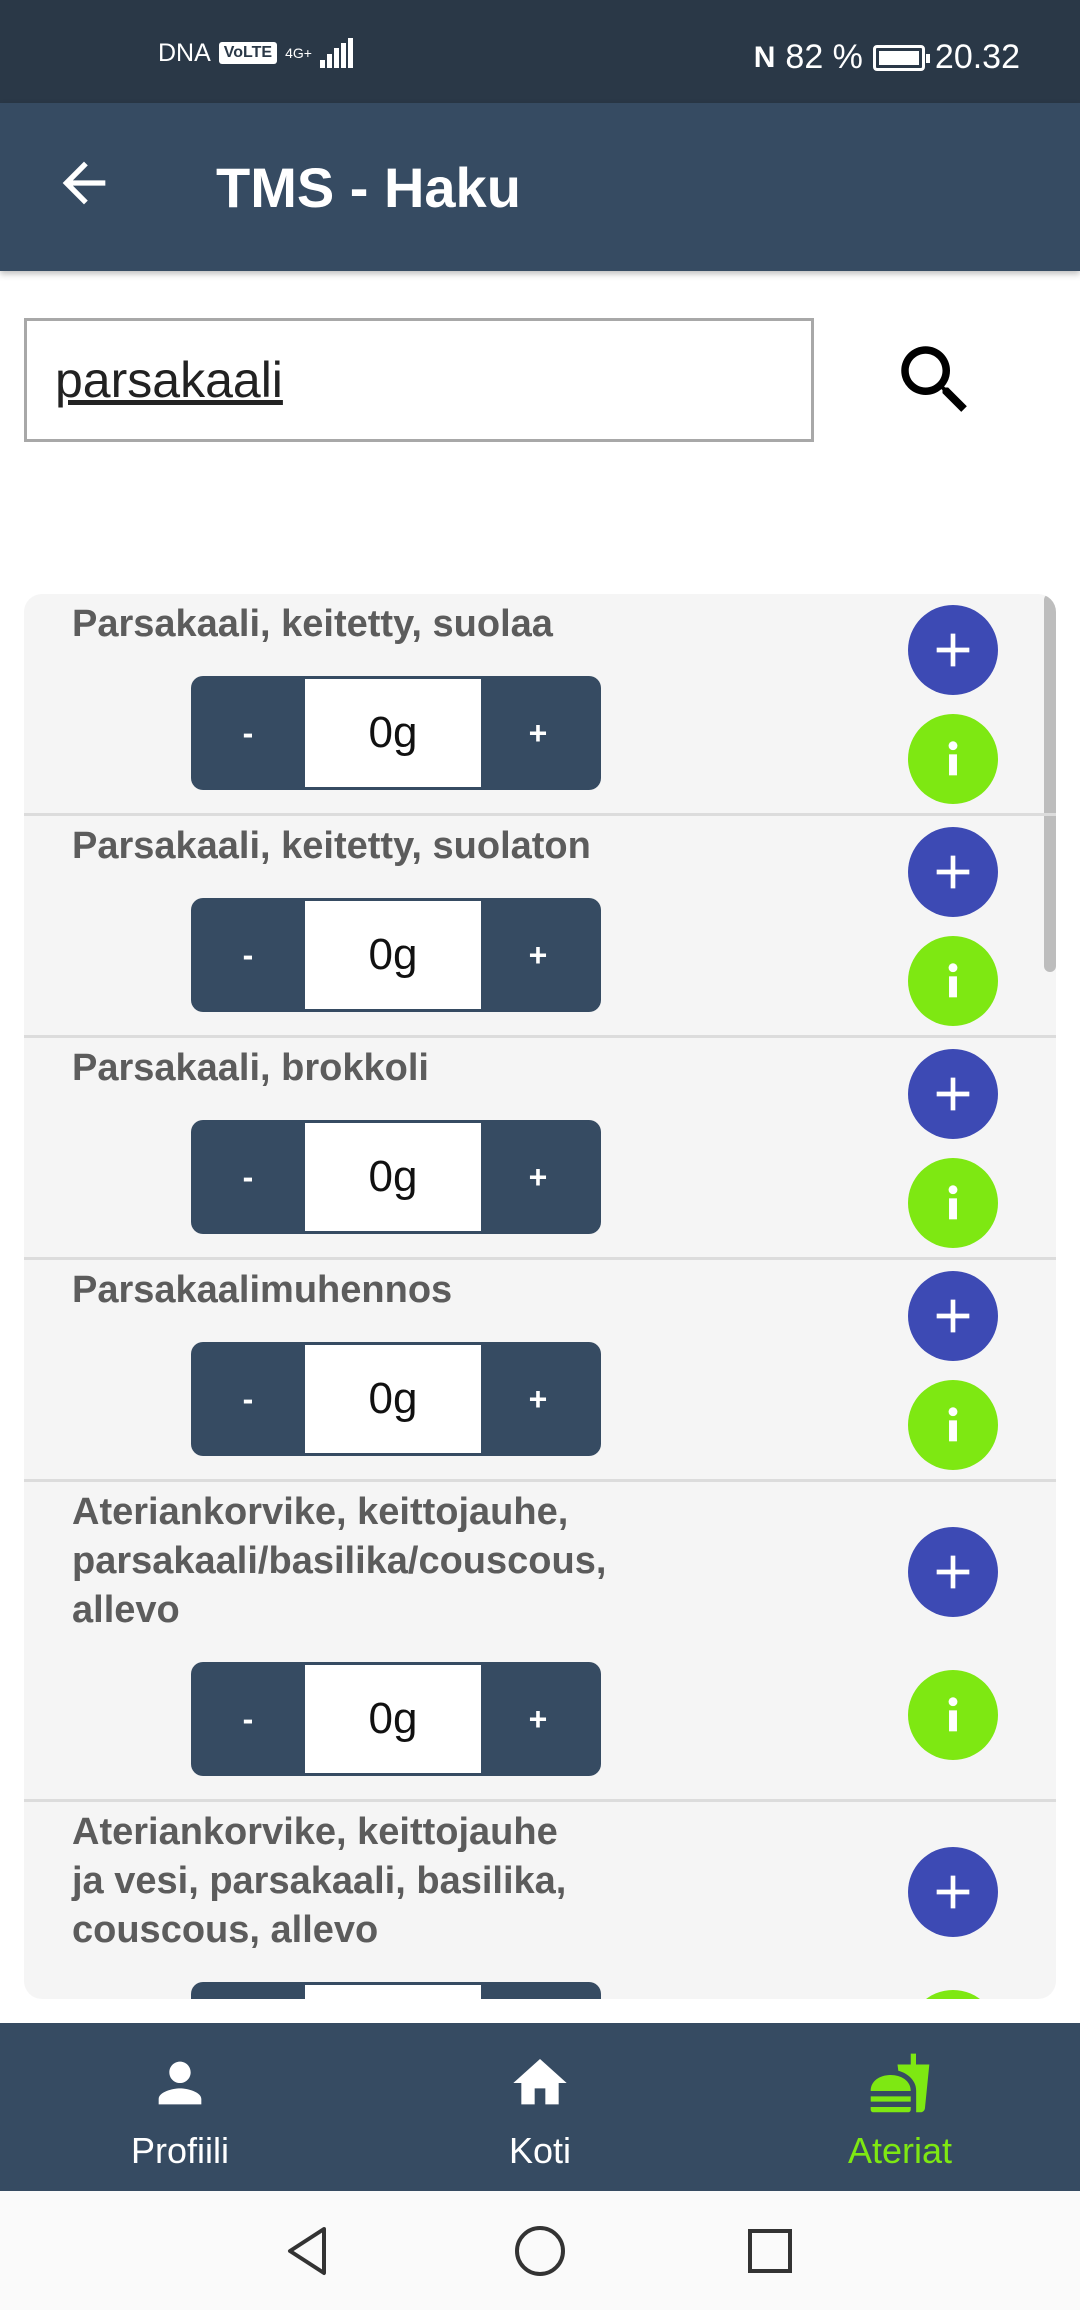  I want to click on list-item: Parsakaali, keitetty, suolaa - 0g +, so click(540, 705).